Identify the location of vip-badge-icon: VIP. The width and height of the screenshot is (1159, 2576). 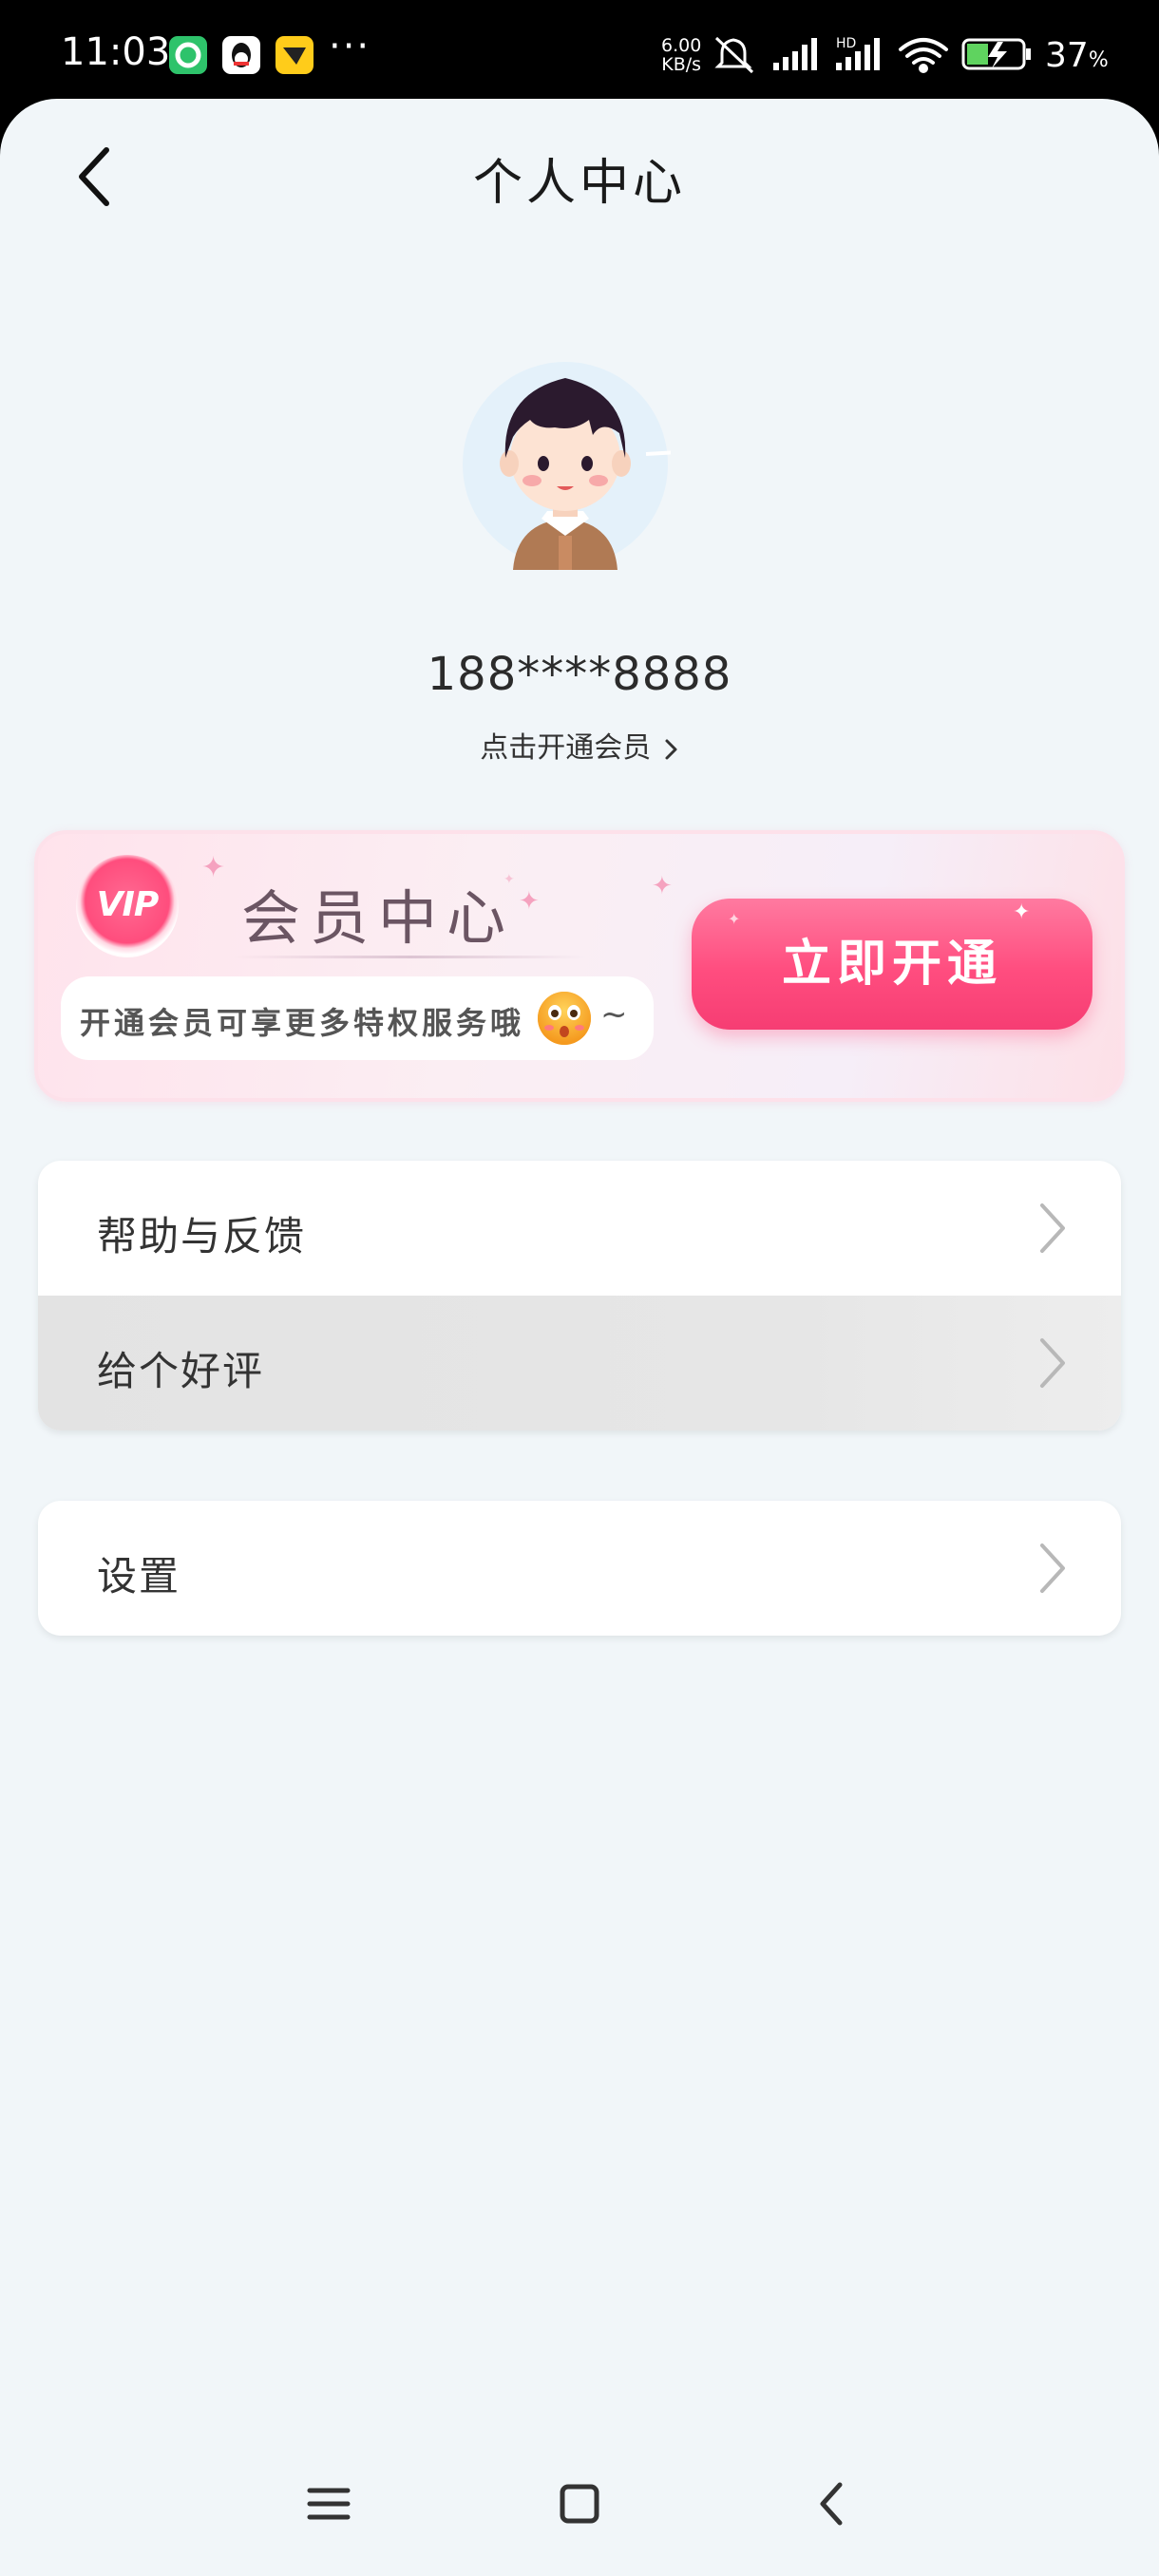
(127, 906).